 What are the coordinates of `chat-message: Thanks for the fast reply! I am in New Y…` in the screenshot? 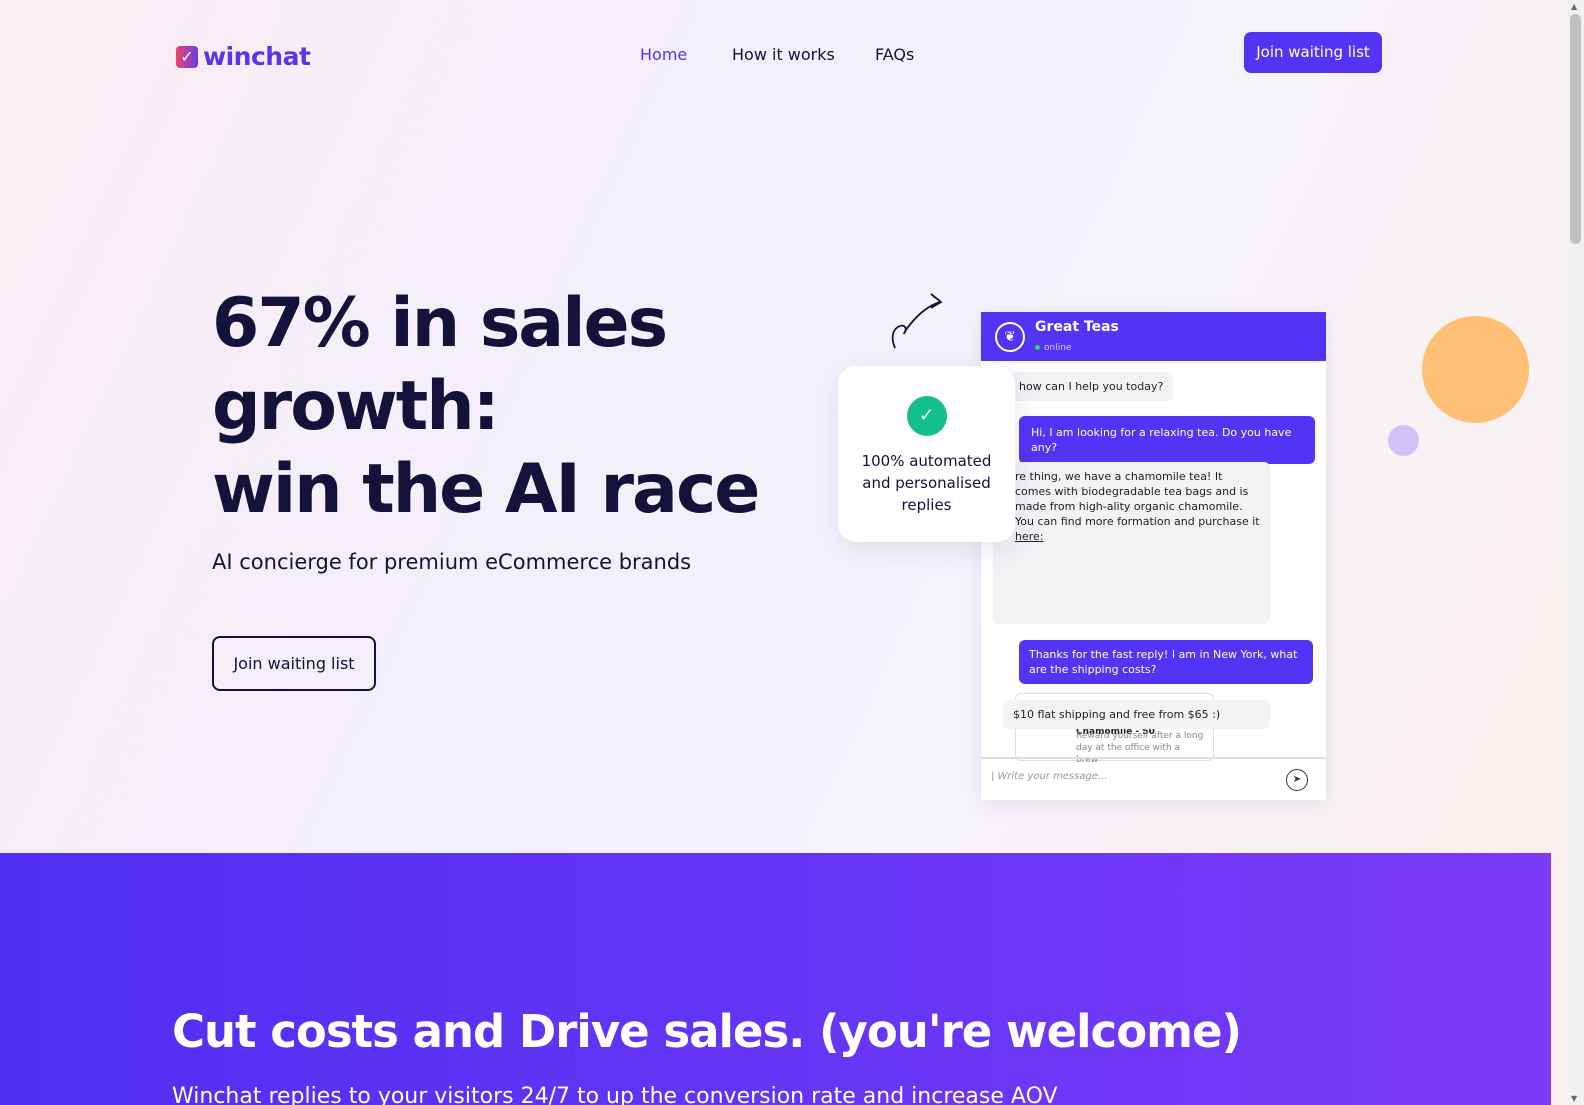 It's located at (1166, 662).